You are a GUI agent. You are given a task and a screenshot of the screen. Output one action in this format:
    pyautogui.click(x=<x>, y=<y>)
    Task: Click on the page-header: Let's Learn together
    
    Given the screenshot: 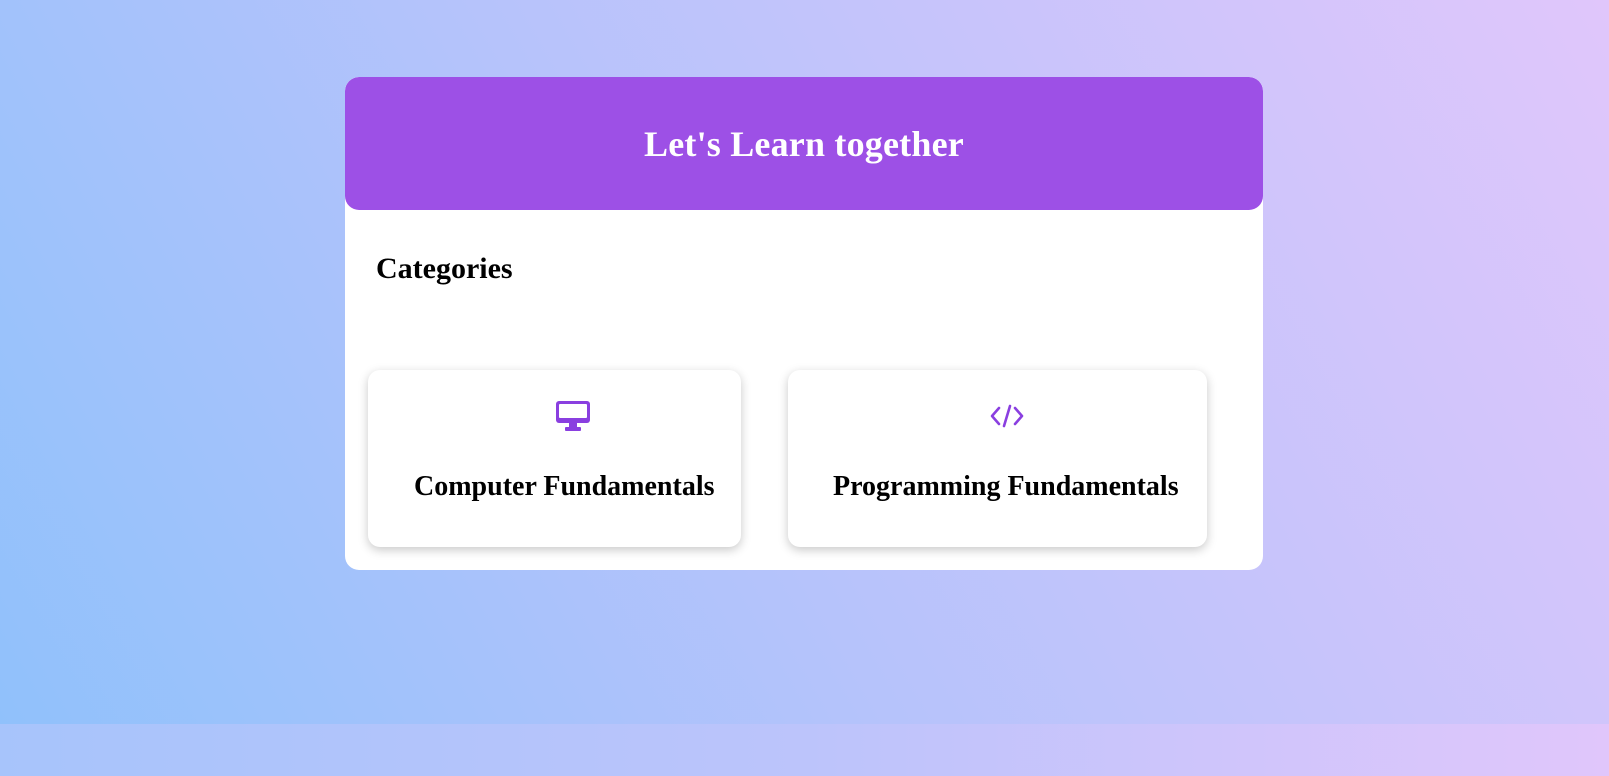 What is the action you would take?
    pyautogui.click(x=804, y=143)
    